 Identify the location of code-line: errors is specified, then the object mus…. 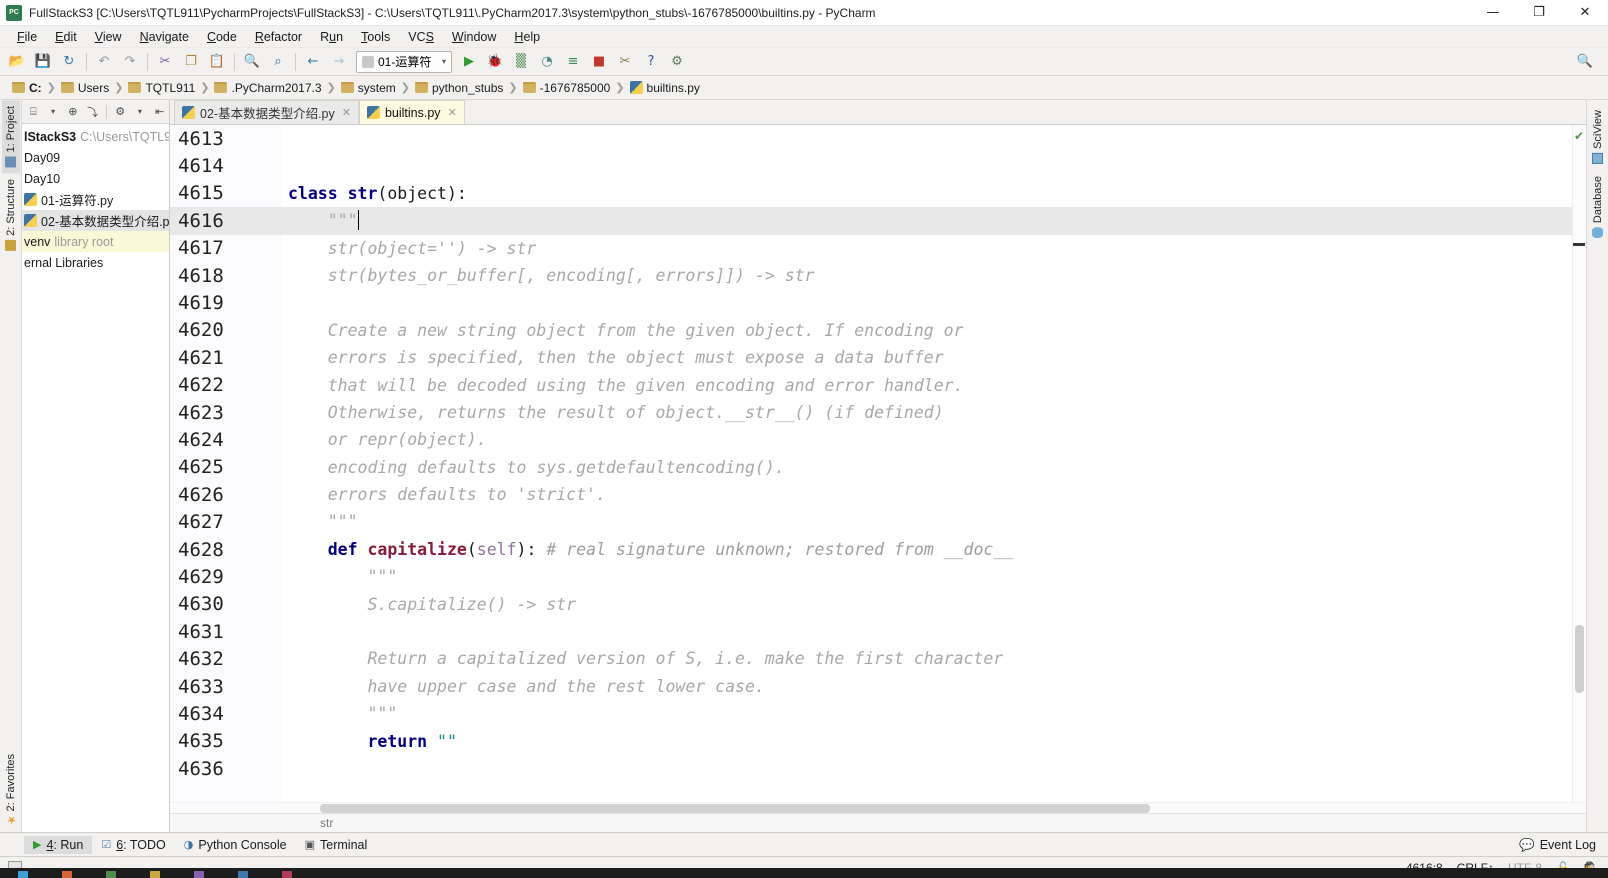
(927, 357).